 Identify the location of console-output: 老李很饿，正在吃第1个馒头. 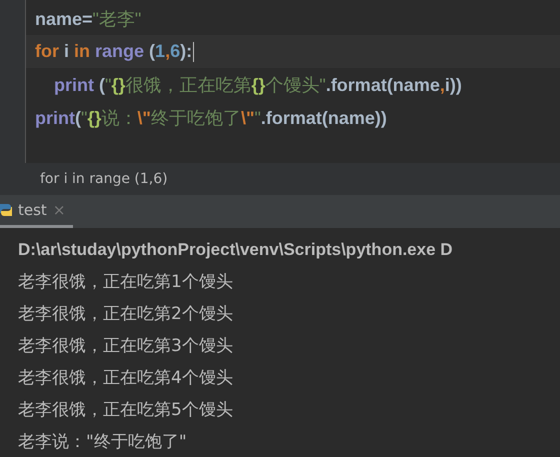
(126, 282).